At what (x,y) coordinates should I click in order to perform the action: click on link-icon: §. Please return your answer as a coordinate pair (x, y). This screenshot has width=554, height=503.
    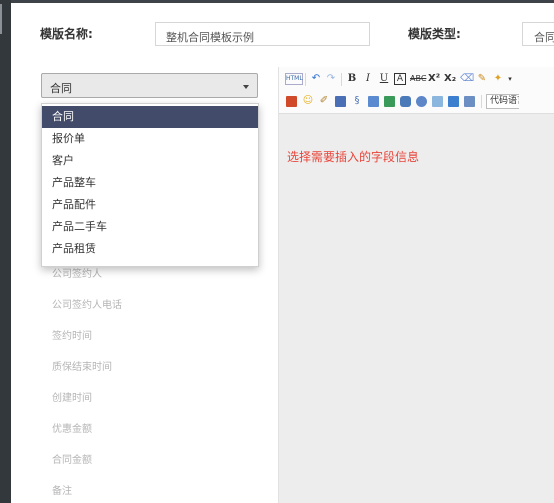
    Looking at the image, I should click on (357, 101).